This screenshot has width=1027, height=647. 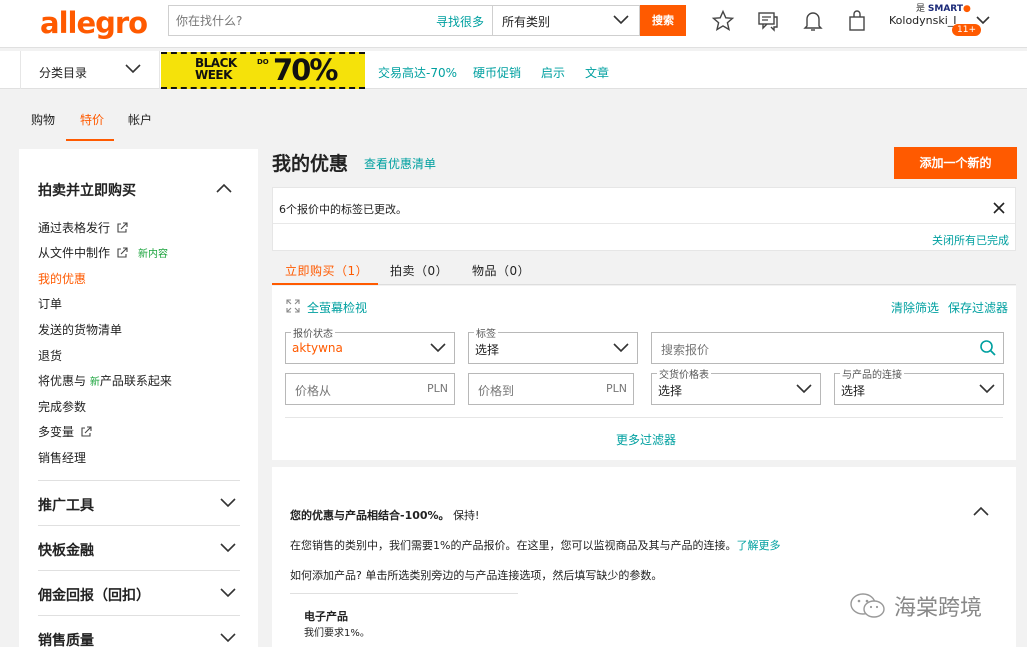 What do you see at coordinates (597, 72) in the screenshot?
I see `nav-link-articles: 文章` at bounding box center [597, 72].